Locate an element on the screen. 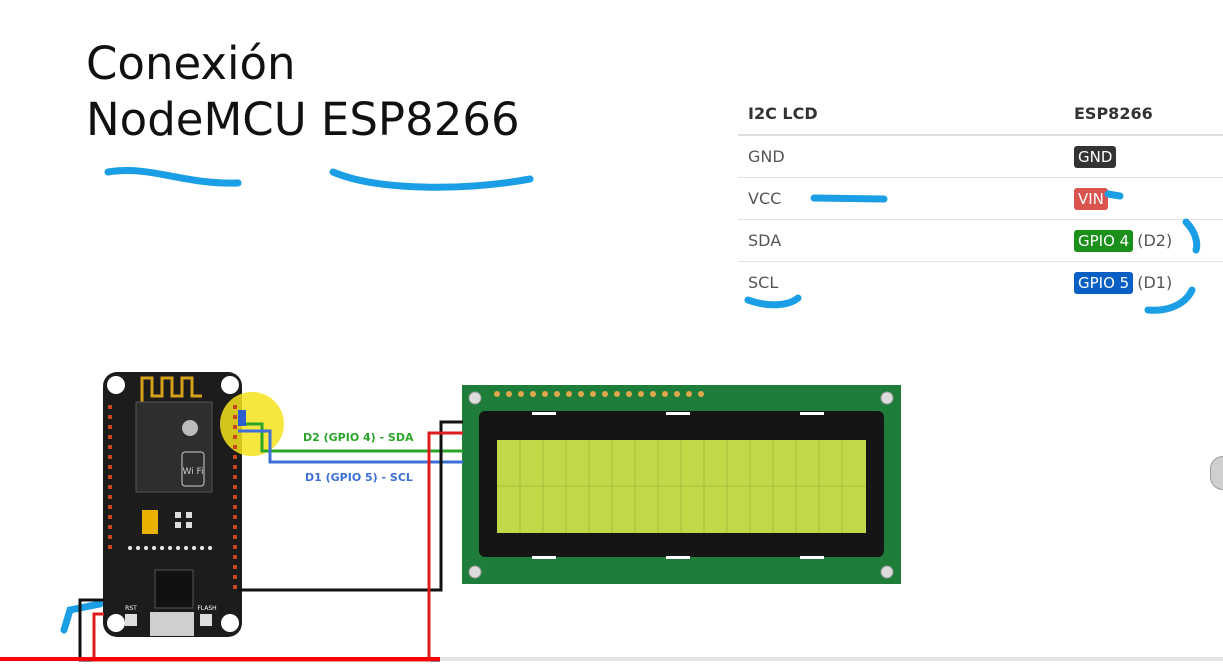 This screenshot has width=1223, height=668. marker-d2 is located at coordinates (1191, 236).